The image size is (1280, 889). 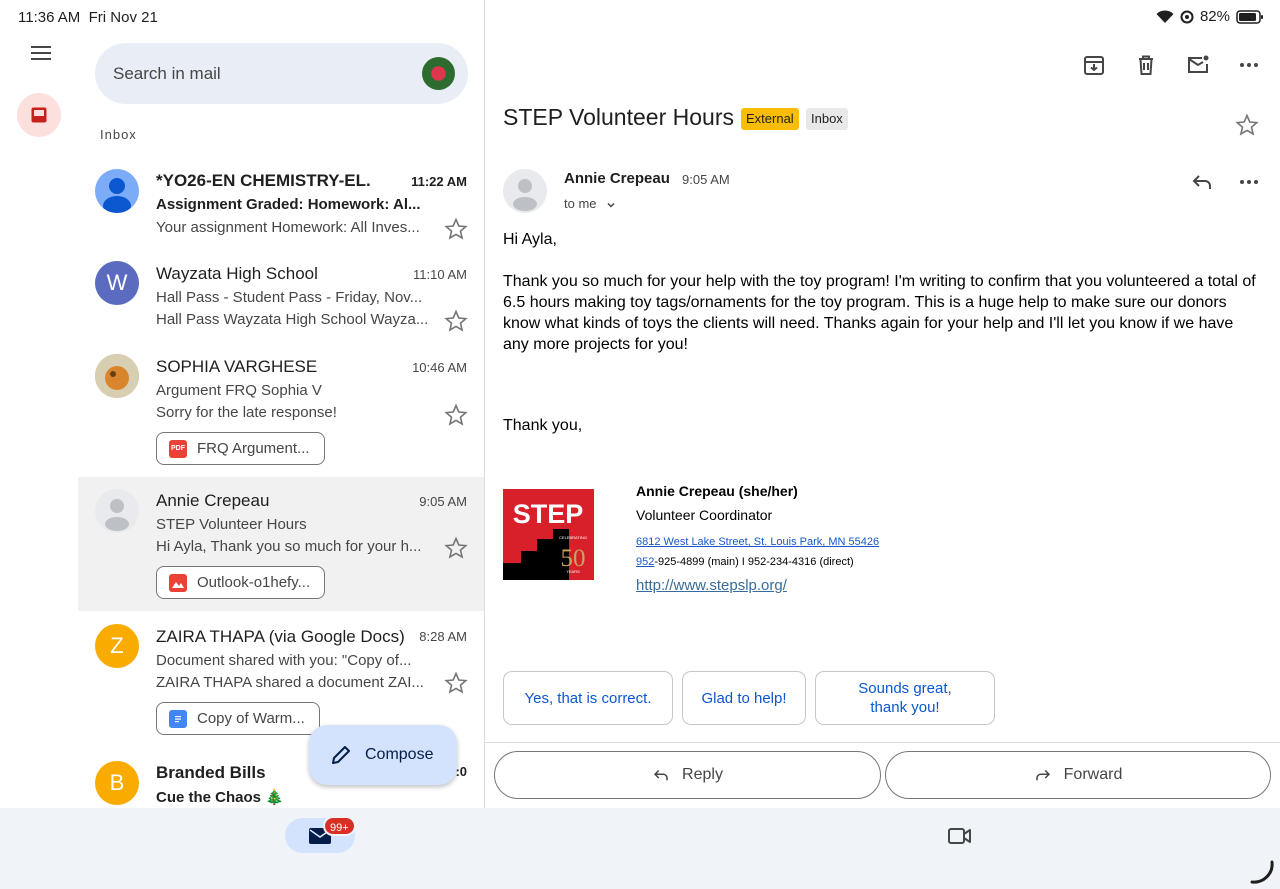 What do you see at coordinates (211, 772) in the screenshot?
I see `sender: Branded Bills` at bounding box center [211, 772].